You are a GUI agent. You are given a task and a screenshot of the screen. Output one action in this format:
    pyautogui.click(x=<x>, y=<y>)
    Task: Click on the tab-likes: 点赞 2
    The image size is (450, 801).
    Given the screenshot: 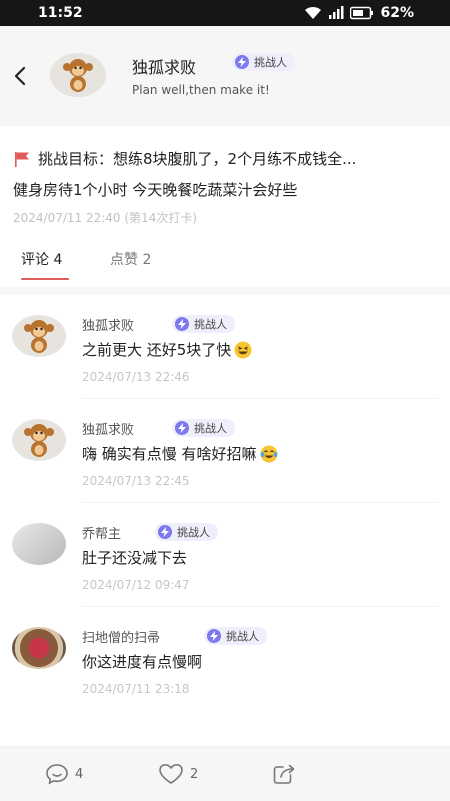 What is the action you would take?
    pyautogui.click(x=130, y=259)
    